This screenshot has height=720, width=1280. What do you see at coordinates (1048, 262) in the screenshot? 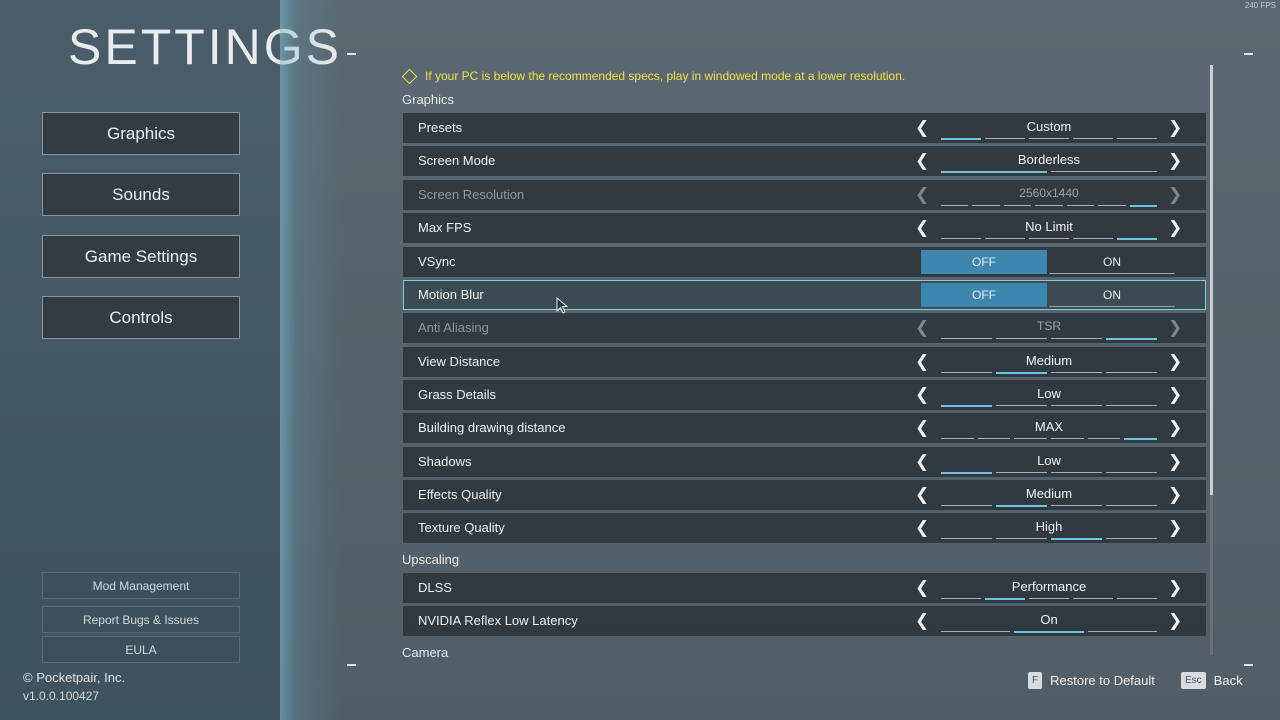
I see `vsync-toggle: OFF ON` at bounding box center [1048, 262].